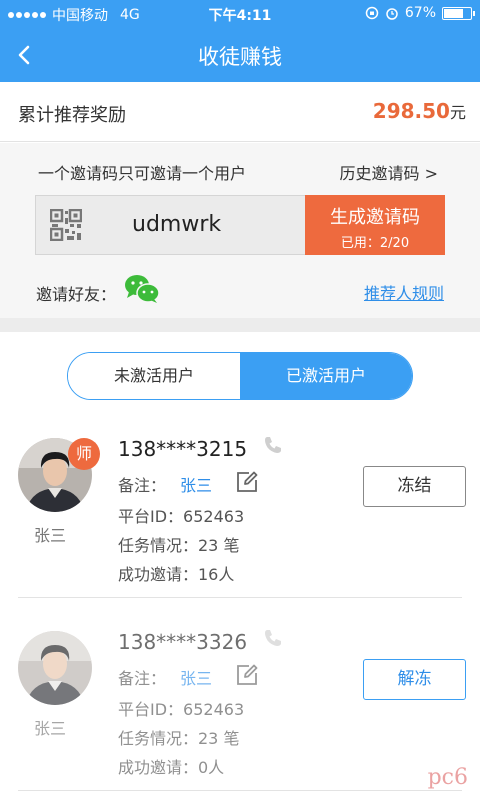 This screenshot has width=480, height=800. I want to click on reward-label: 累计推荐奖励, so click(72, 115).